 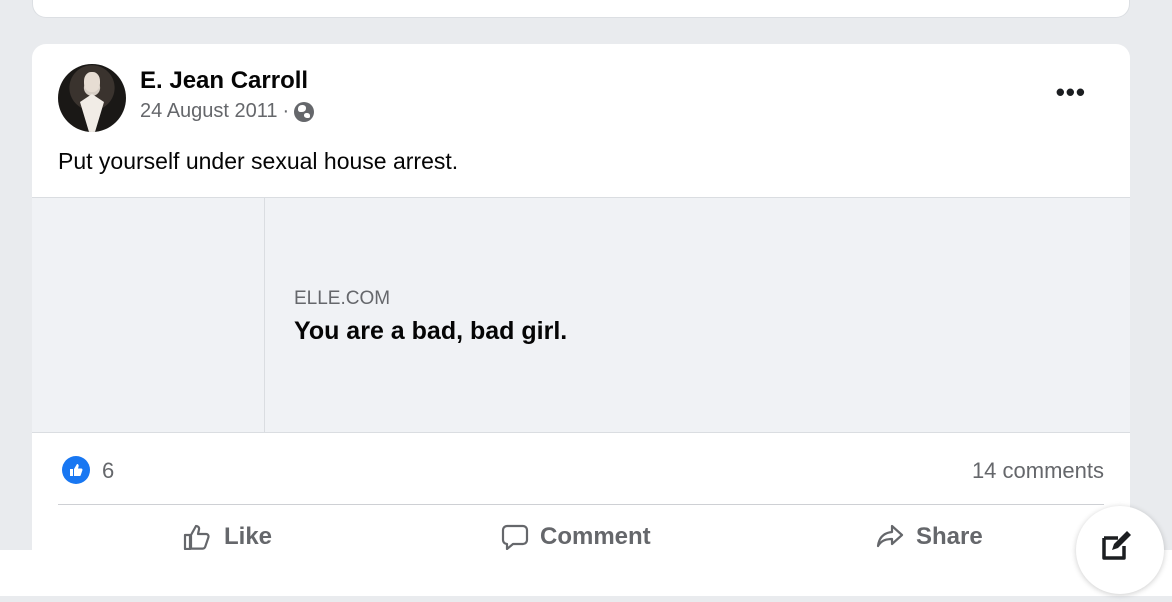 I want to click on avatar, so click(x=92, y=98).